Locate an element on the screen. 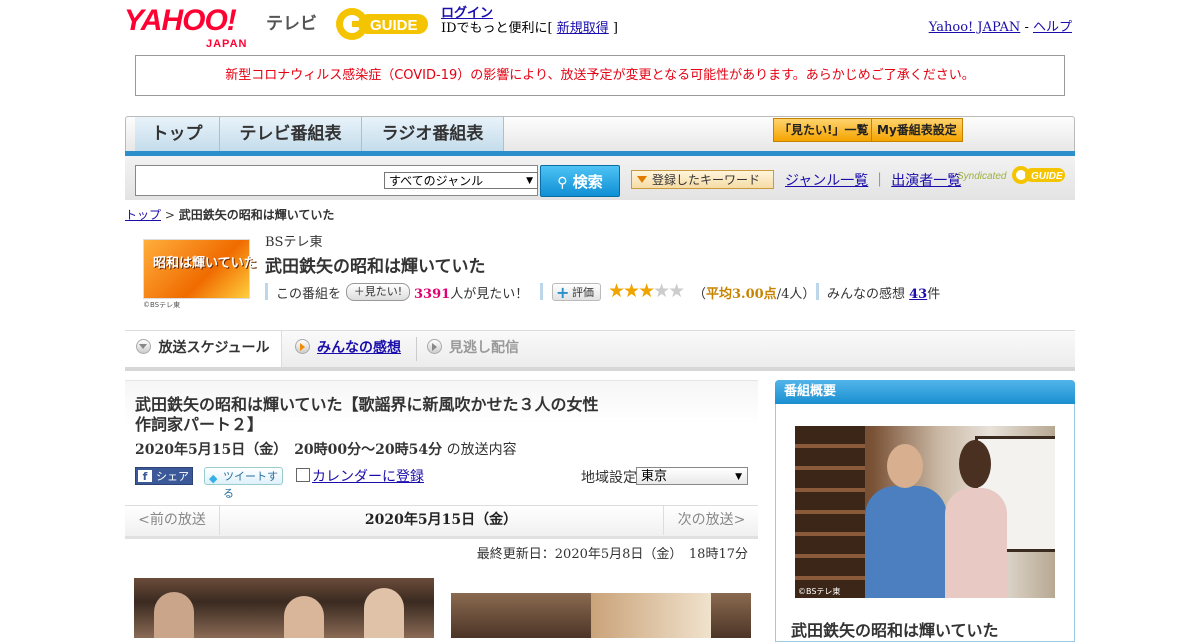 The width and height of the screenshot is (1200, 642). syndicated-logo-text: GUIDE is located at coordinates (1047, 176).